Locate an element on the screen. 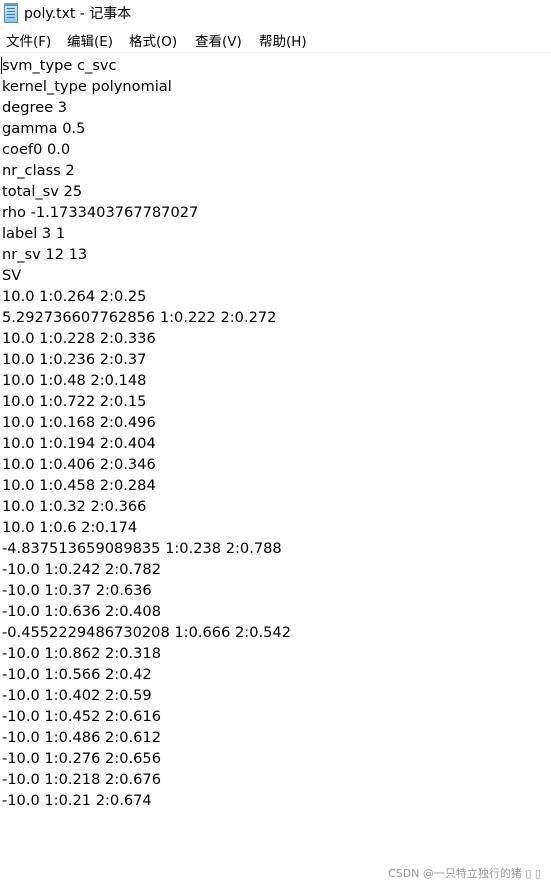  watermark: CSDN @一只特立独行的猪 ▯ ▯ is located at coordinates (464, 873).